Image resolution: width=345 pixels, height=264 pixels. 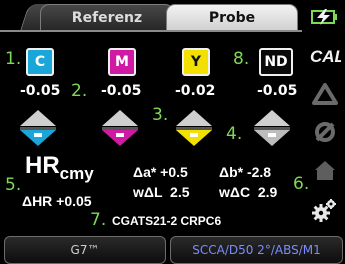 What do you see at coordinates (301, 184) in the screenshot?
I see `marker-6: 6.` at bounding box center [301, 184].